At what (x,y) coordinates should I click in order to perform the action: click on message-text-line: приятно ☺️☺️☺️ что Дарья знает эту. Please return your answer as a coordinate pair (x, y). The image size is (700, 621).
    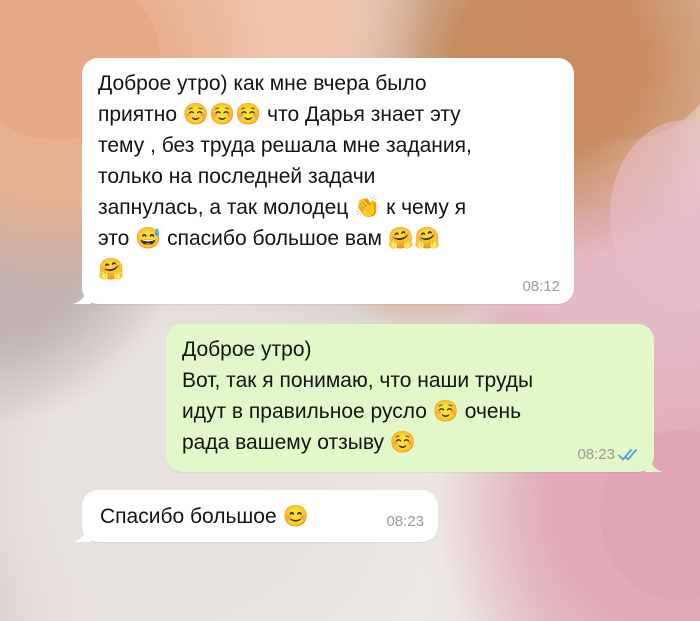
    Looking at the image, I should click on (279, 114).